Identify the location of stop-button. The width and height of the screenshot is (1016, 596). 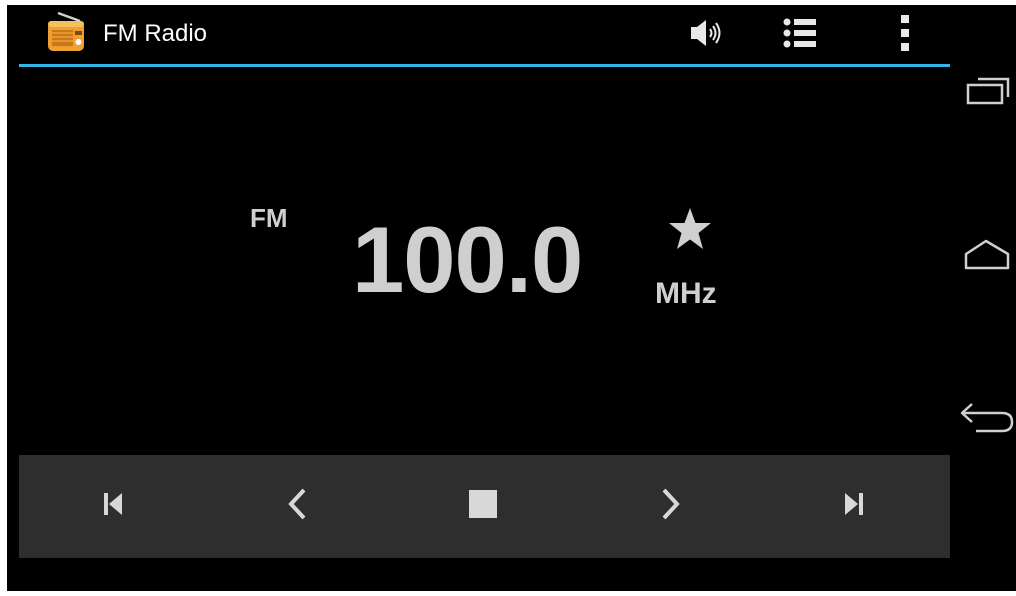
(483, 506).